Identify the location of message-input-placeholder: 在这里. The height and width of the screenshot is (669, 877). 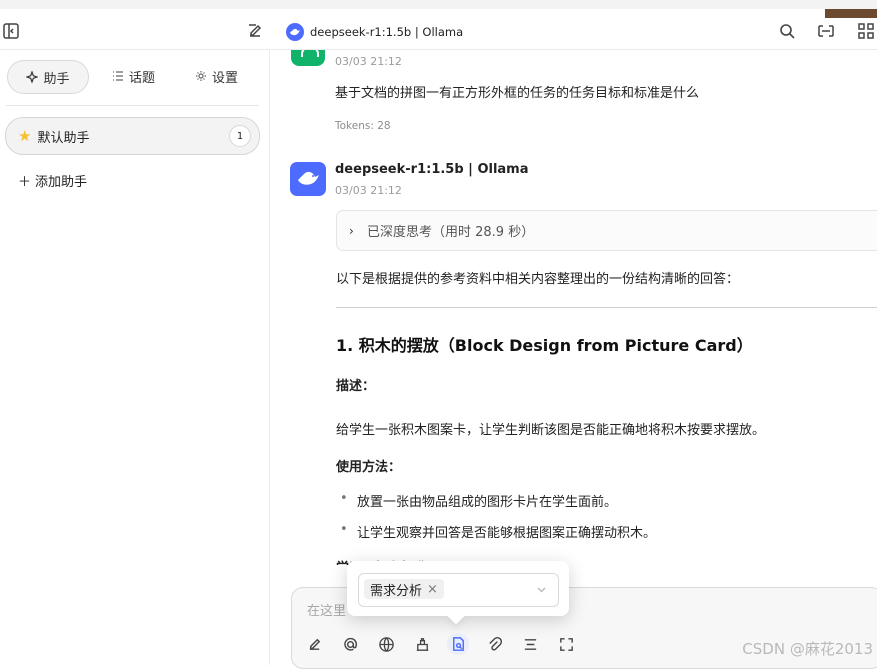
(327, 611).